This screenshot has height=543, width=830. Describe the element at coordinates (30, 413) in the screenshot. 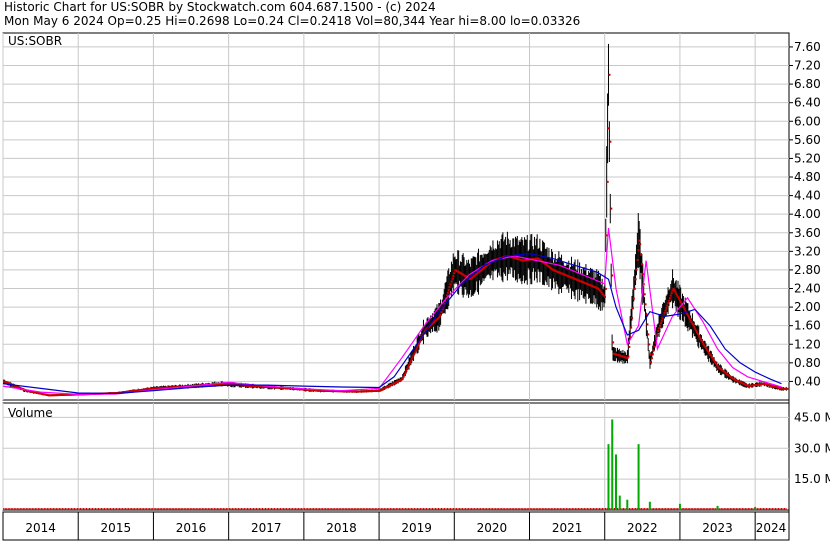

I see `volume-label: Volume` at that location.